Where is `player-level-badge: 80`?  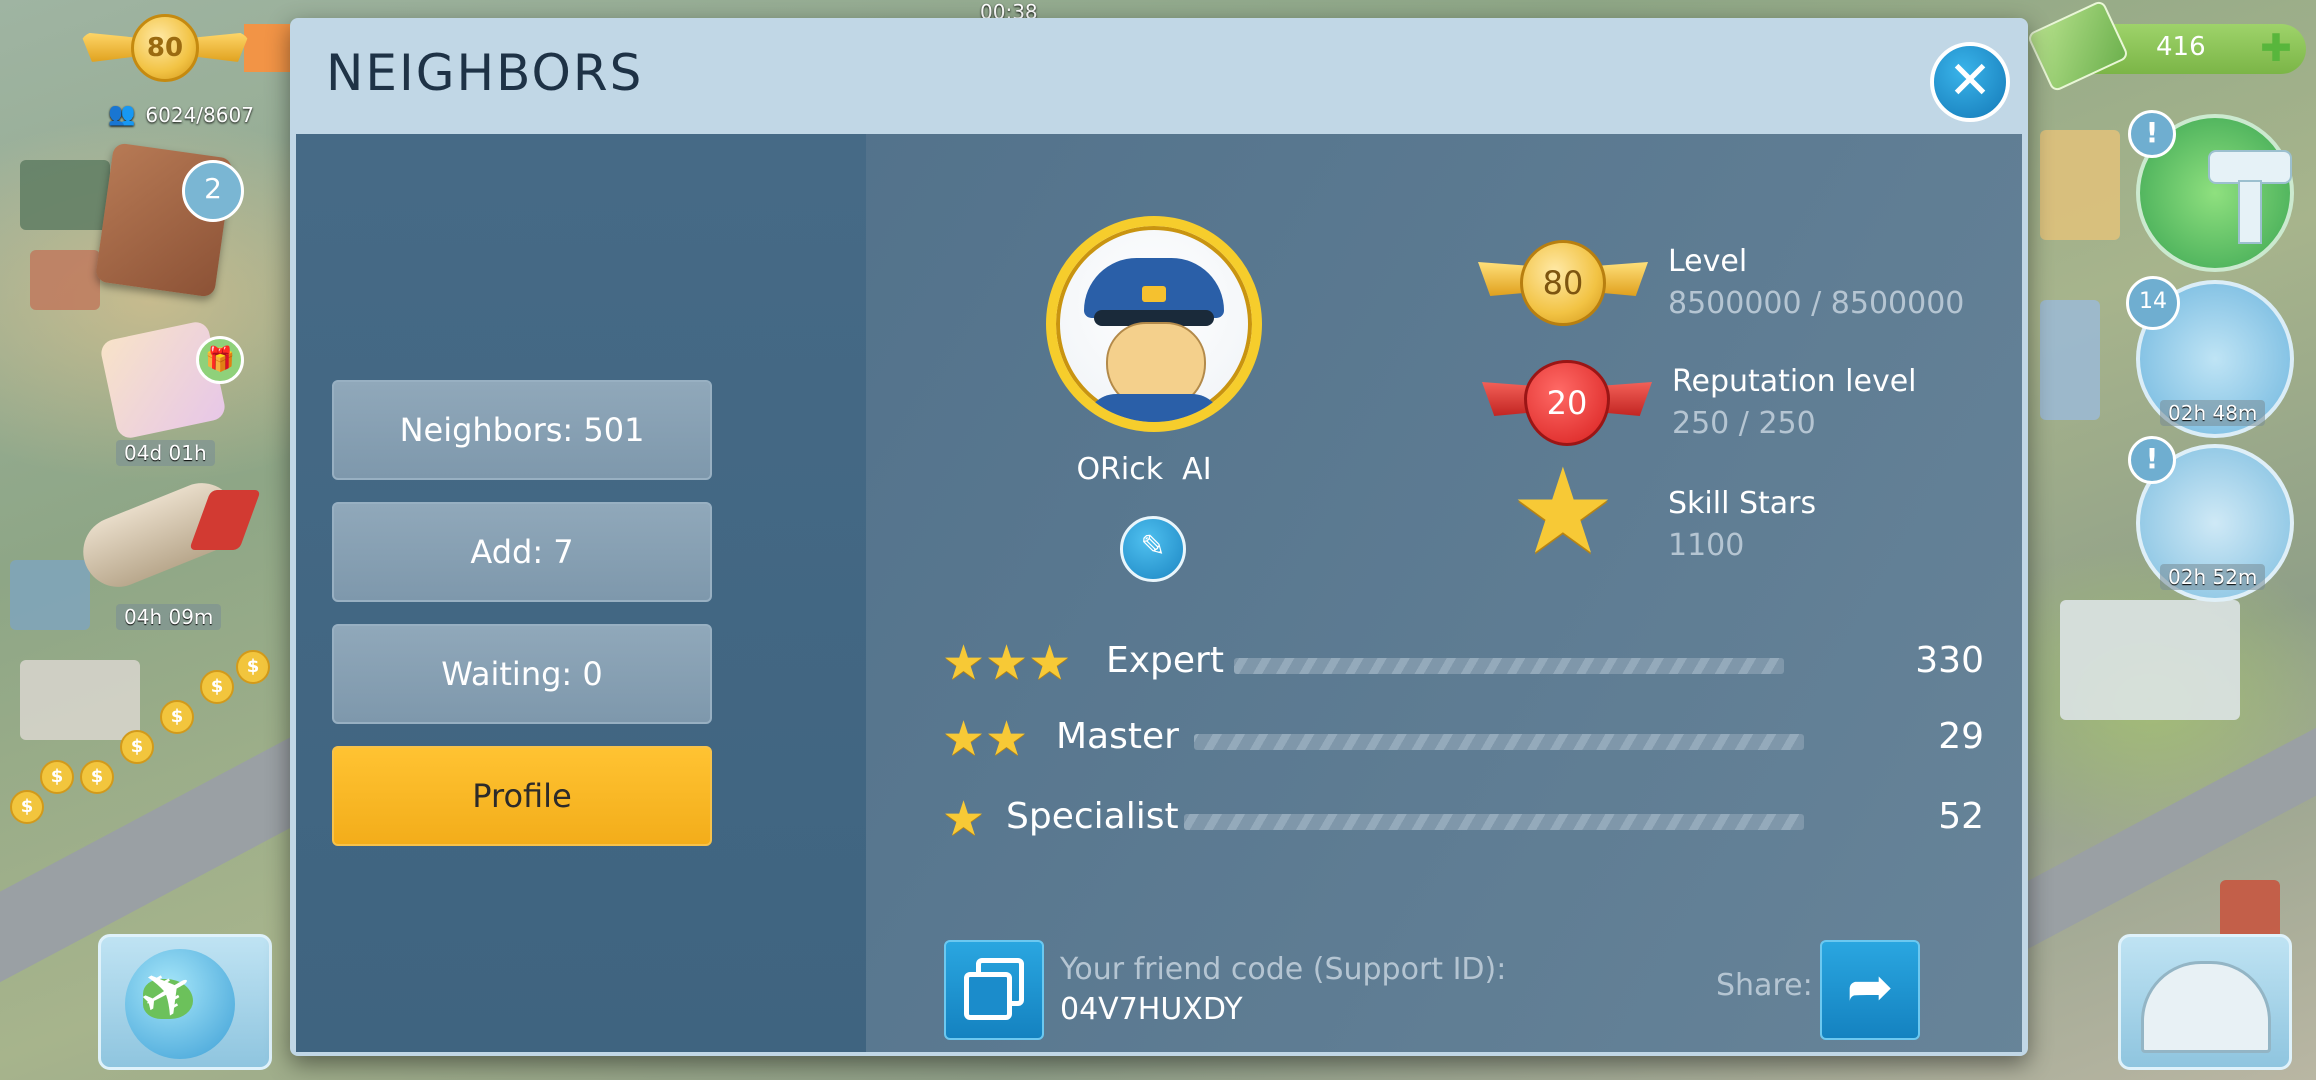
player-level-badge: 80 is located at coordinates (165, 48).